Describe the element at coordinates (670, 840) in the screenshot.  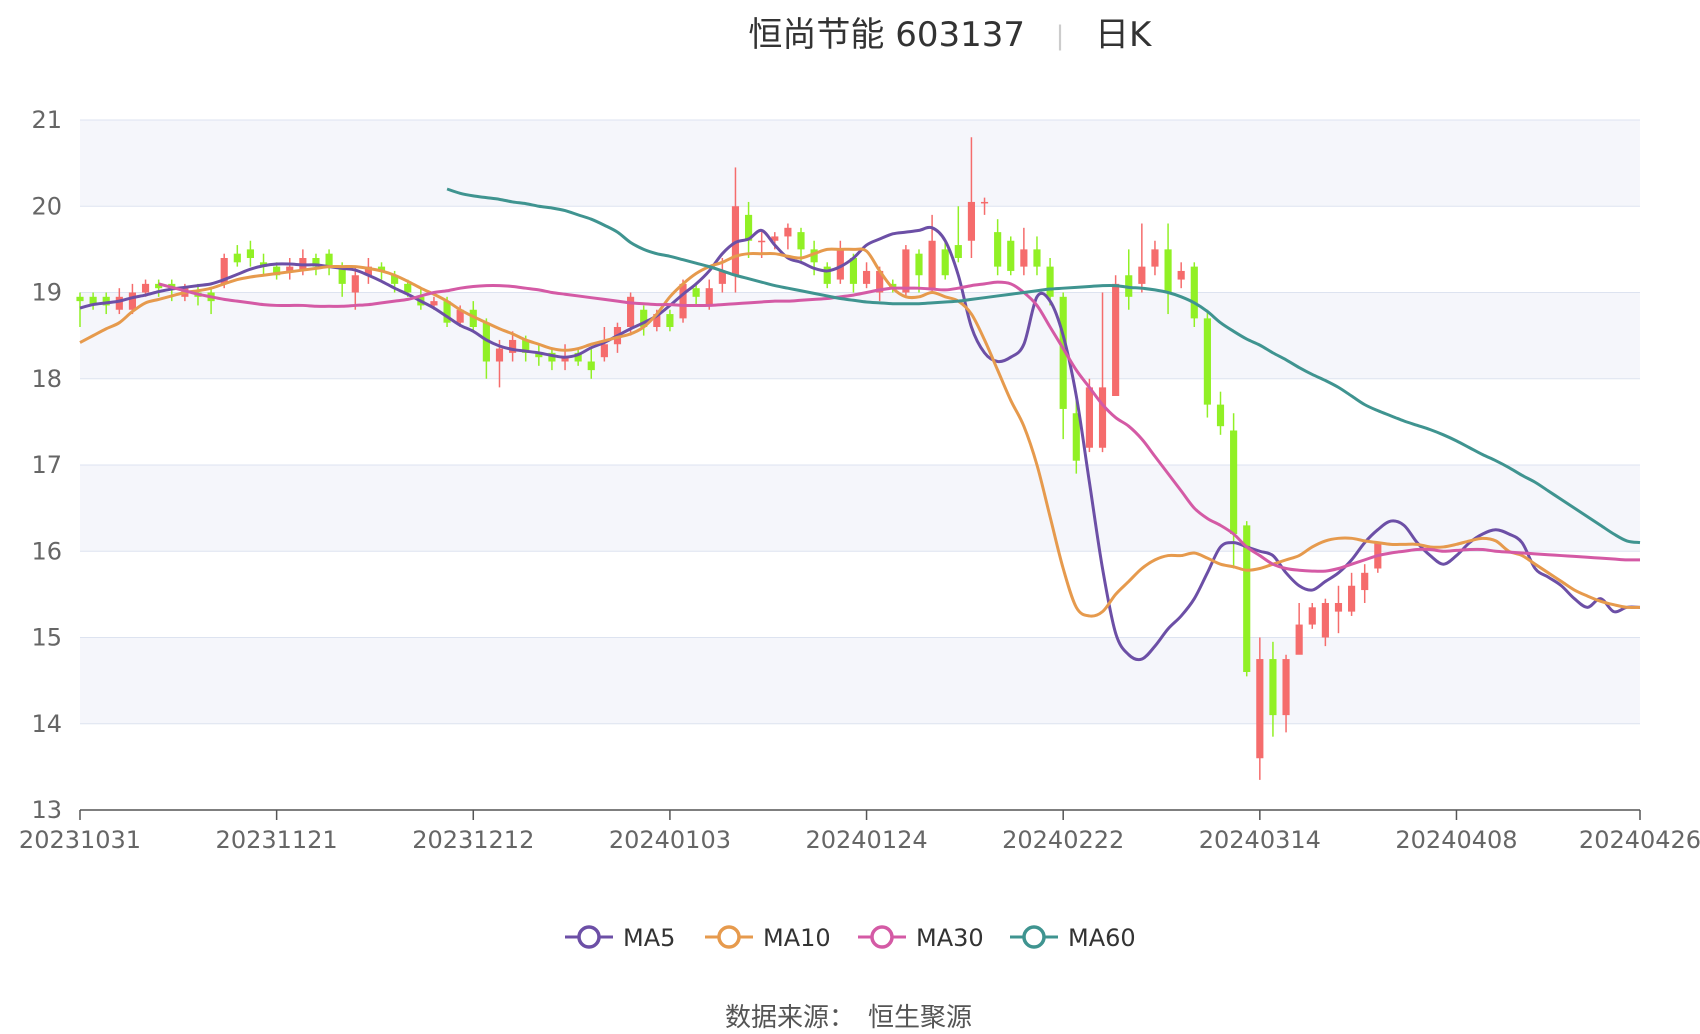
I see `x-tick-label: 20240103` at that location.